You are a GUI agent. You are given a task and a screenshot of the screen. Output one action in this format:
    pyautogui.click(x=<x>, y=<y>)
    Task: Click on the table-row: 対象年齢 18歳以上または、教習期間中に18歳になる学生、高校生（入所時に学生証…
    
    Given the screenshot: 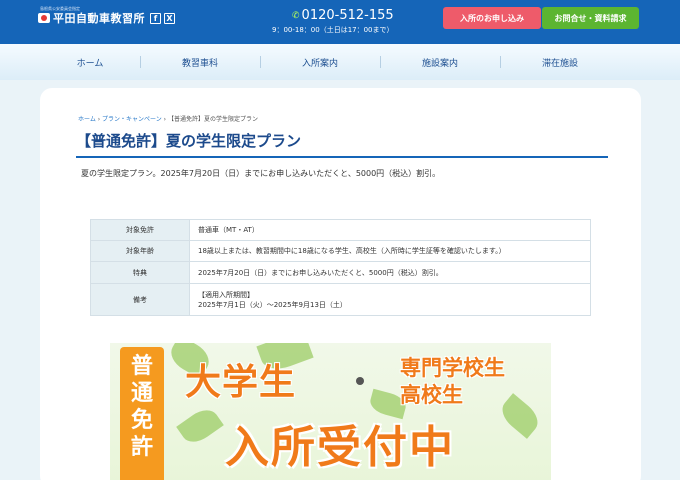 What is the action you would take?
    pyautogui.click(x=340, y=251)
    